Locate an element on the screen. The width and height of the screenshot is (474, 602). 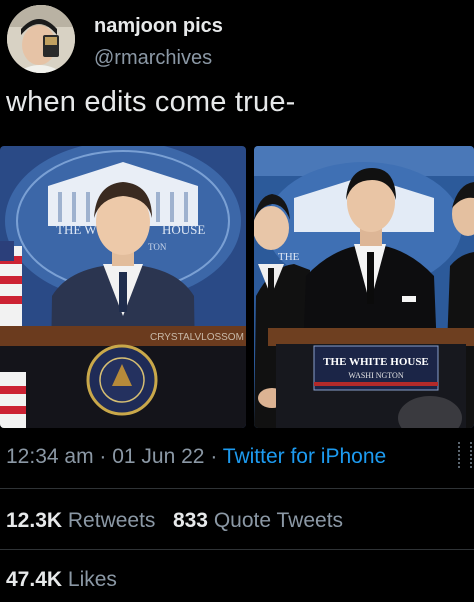
quote-tweets-link: 833 Quote Tweets is located at coordinates (258, 520).